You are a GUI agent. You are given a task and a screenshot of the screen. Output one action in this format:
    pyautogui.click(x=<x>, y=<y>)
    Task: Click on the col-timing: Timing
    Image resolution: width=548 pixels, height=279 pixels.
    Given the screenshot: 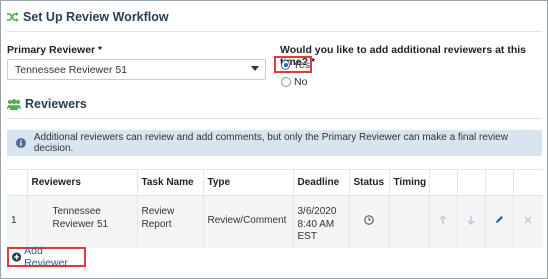 What is the action you would take?
    pyautogui.click(x=409, y=182)
    